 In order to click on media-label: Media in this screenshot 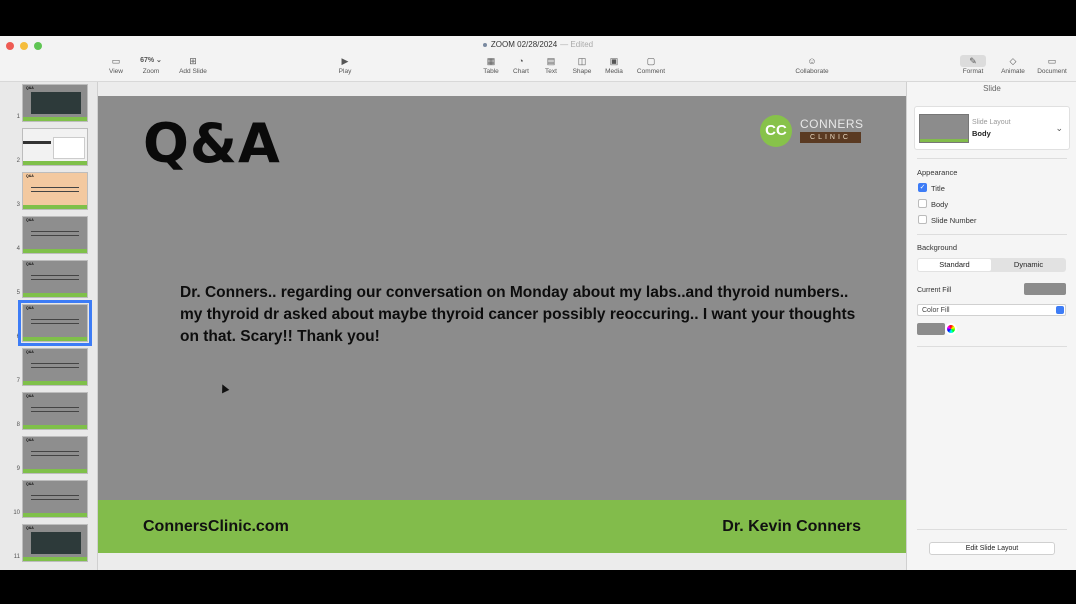, I will do `click(614, 71)`.